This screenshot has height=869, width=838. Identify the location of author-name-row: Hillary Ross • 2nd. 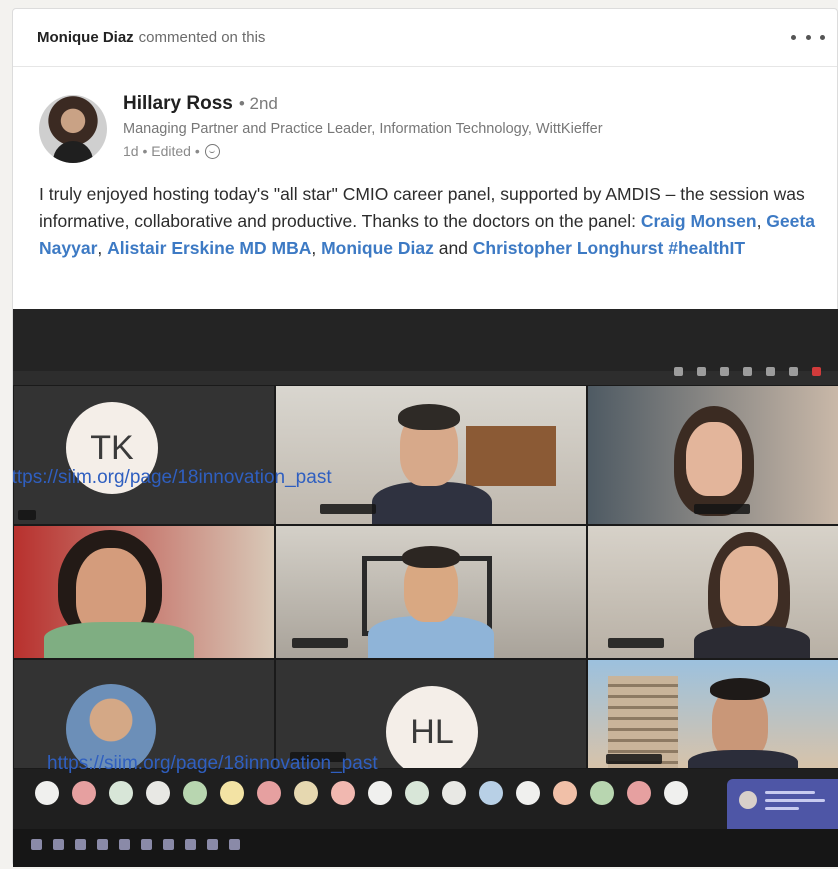
(200, 104).